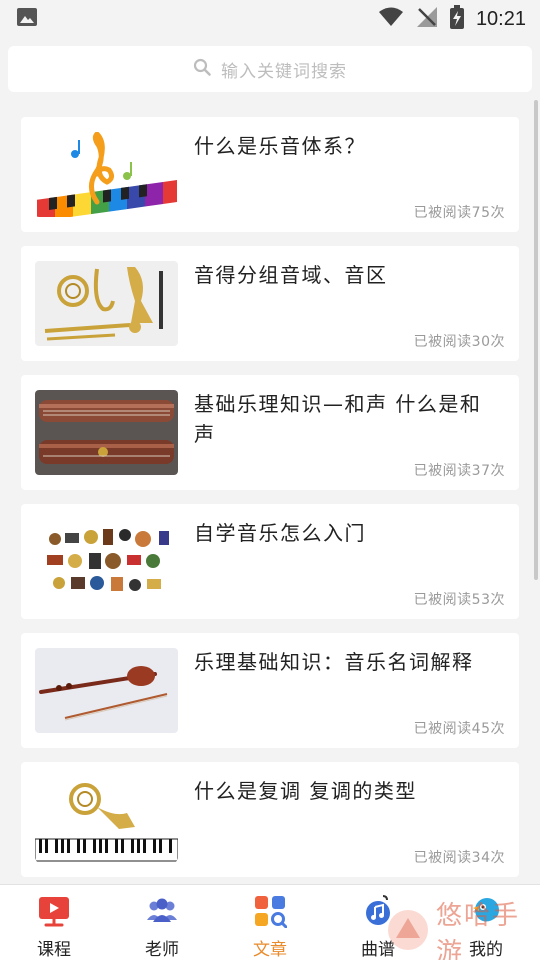 This screenshot has width=540, height=960. What do you see at coordinates (291, 275) in the screenshot?
I see `article-title: 音得分组音域、音区` at bounding box center [291, 275].